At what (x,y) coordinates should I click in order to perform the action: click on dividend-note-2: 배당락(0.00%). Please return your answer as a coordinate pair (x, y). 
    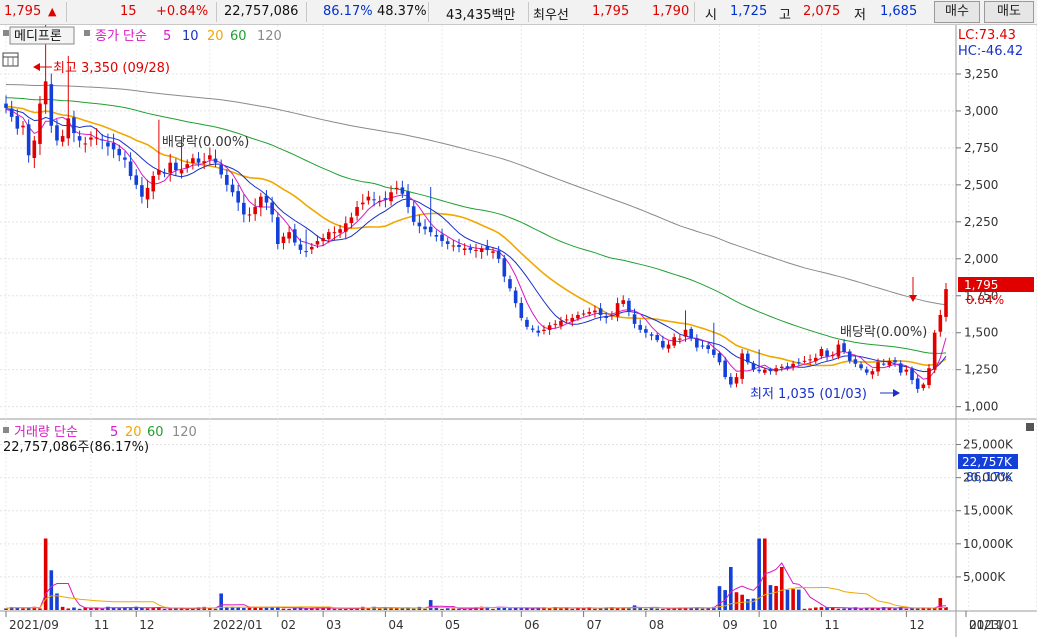
    Looking at the image, I should click on (883, 332).